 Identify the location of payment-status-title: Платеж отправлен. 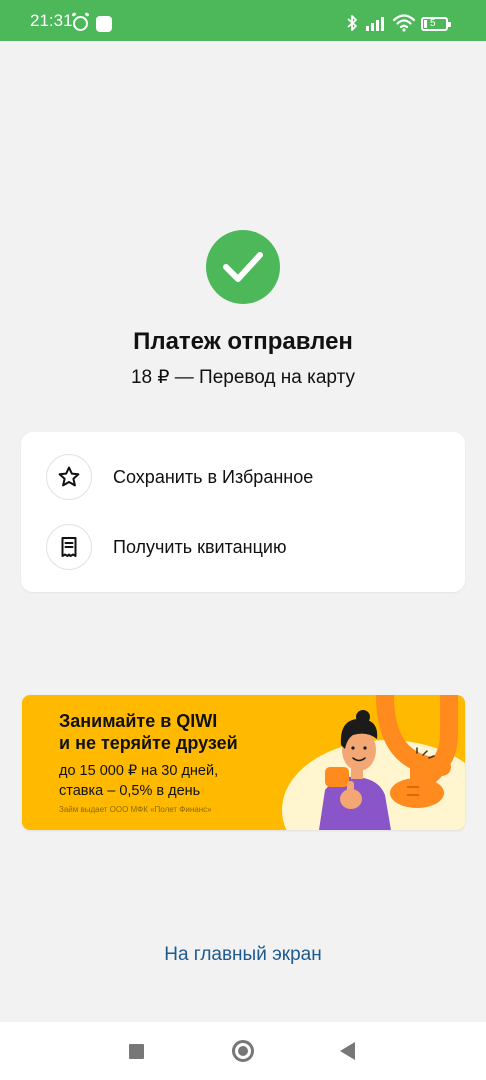
(243, 341).